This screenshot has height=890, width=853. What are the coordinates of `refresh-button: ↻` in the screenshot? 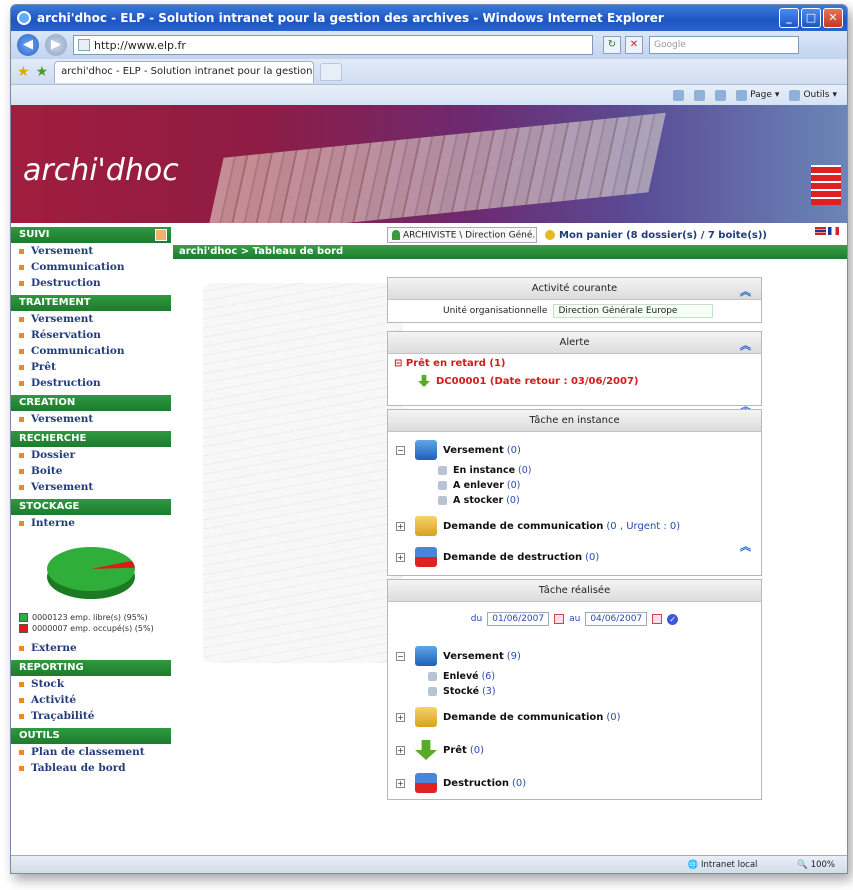 It's located at (612, 45).